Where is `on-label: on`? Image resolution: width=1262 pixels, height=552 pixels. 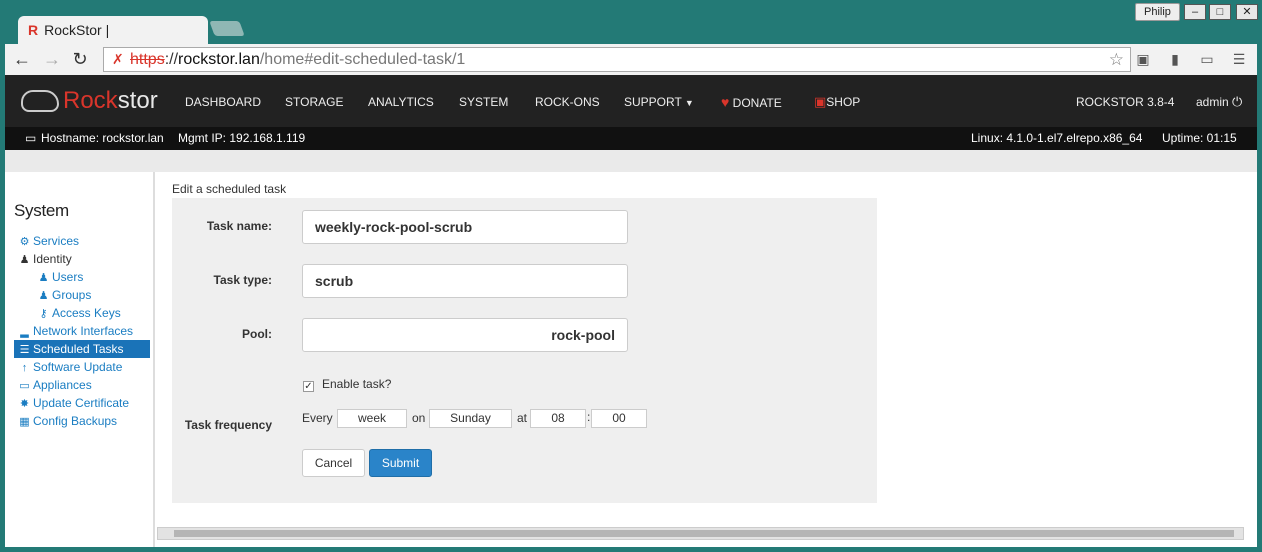 on-label: on is located at coordinates (419, 418).